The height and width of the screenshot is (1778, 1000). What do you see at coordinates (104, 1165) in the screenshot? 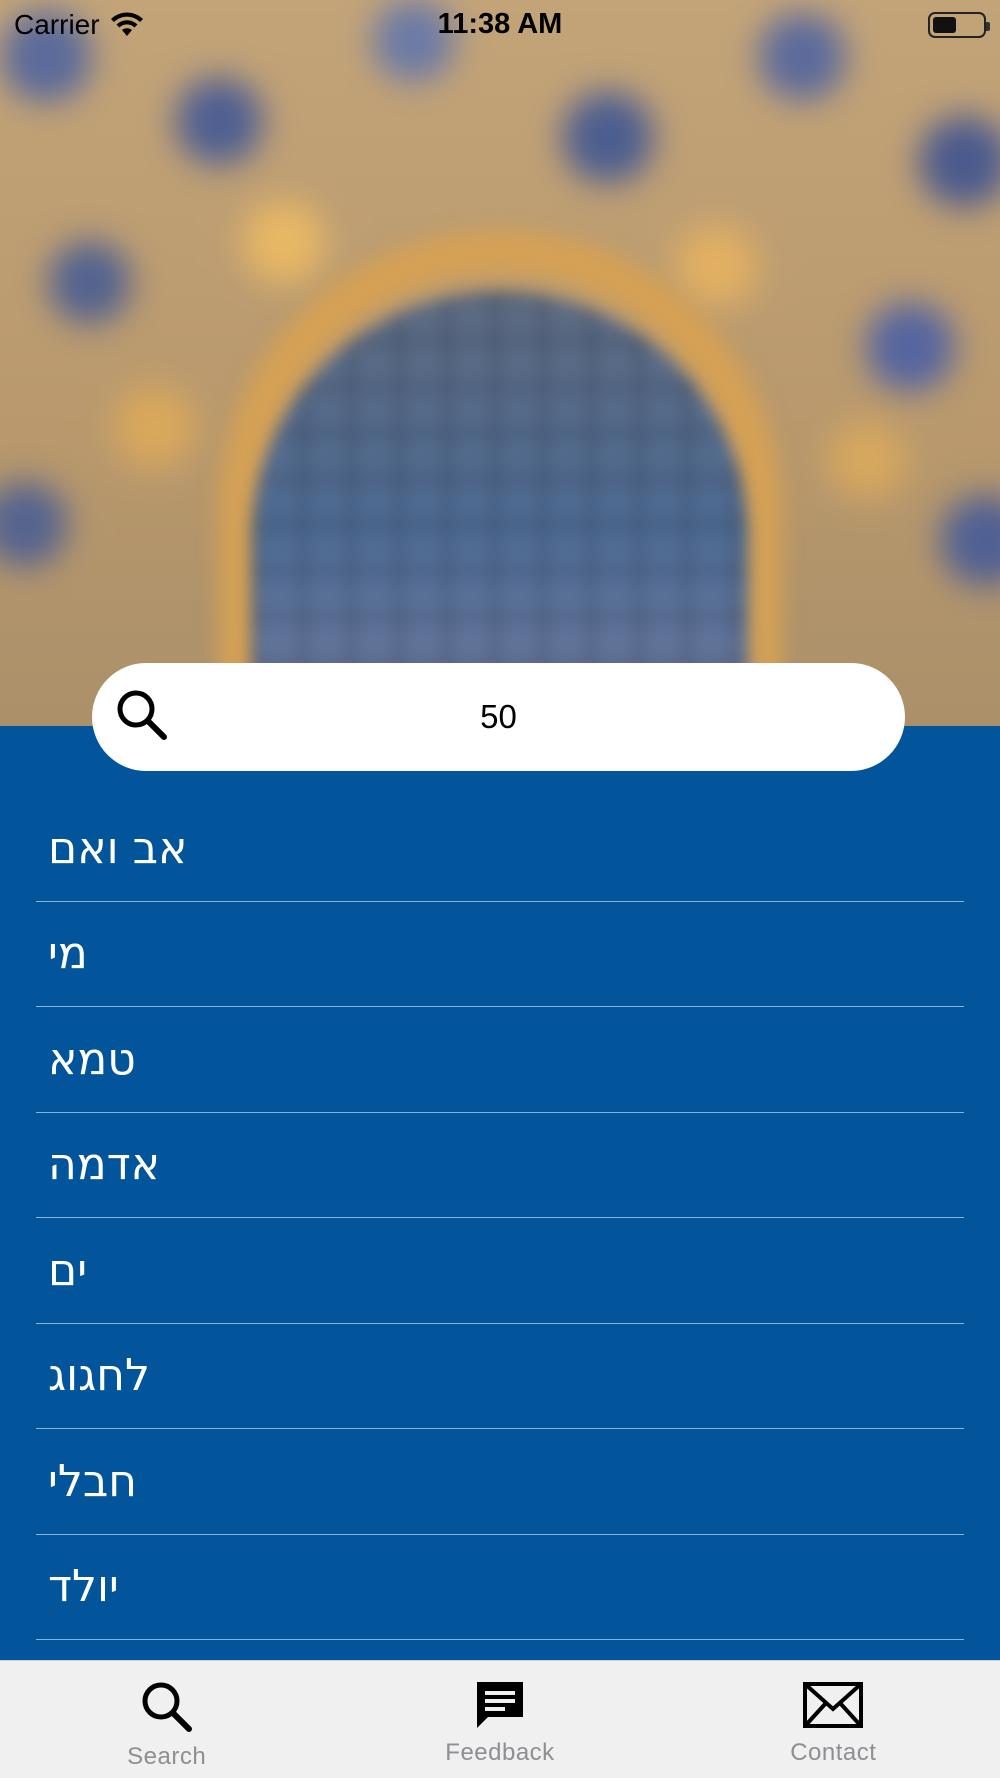
I see `list-item-label: אדמה` at bounding box center [104, 1165].